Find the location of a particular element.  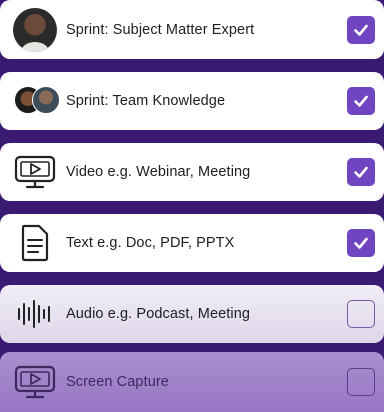

video-monitor-icon is located at coordinates (35, 172).